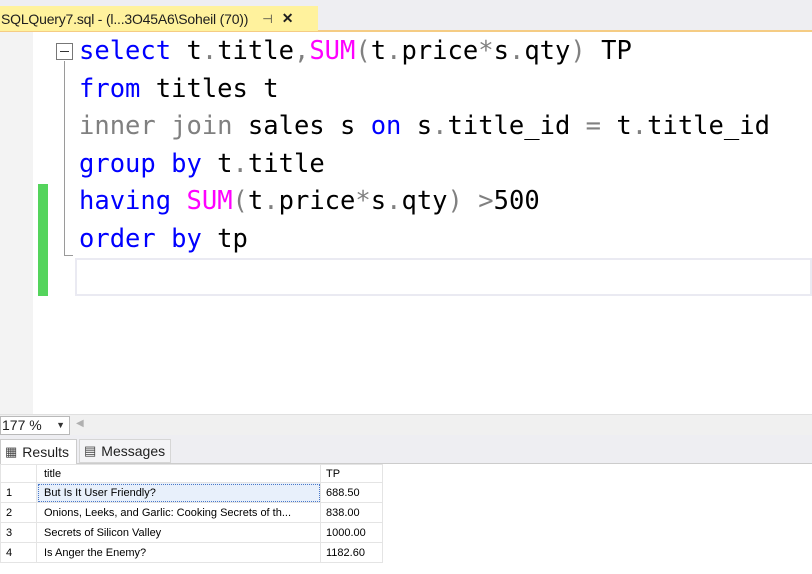 This screenshot has width=812, height=574. I want to click on zoom-value: 177 %, so click(22, 425).